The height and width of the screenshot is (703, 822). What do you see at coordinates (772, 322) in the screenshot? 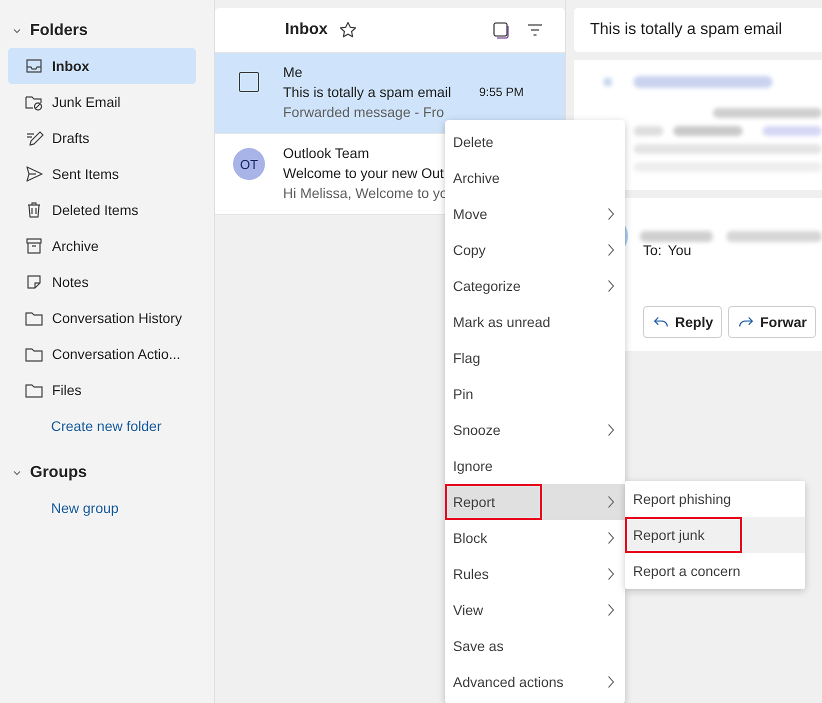
I see `action-button: Forwar` at bounding box center [772, 322].